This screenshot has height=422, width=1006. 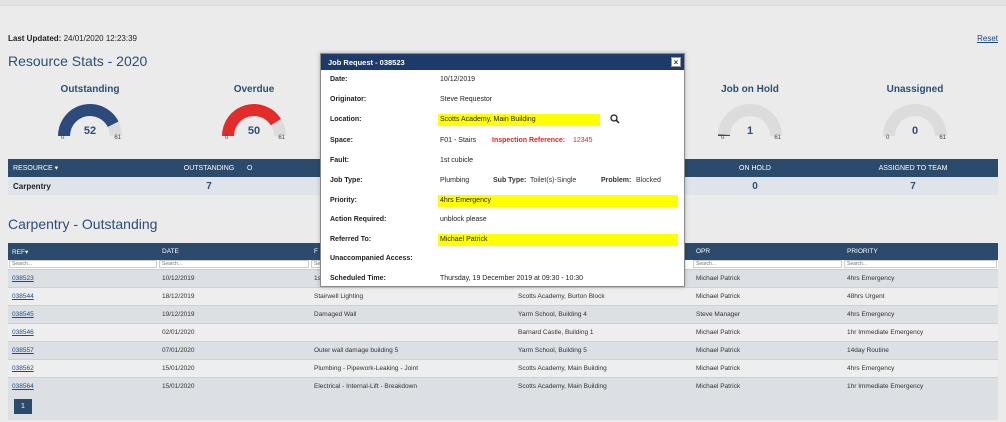 I want to click on fault-label: Fault:, so click(x=340, y=160).